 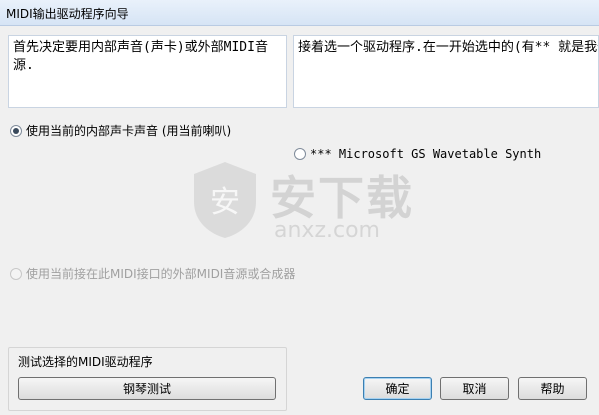 I want to click on window-title: MIDI输出驱动程序向导, so click(x=67, y=14).